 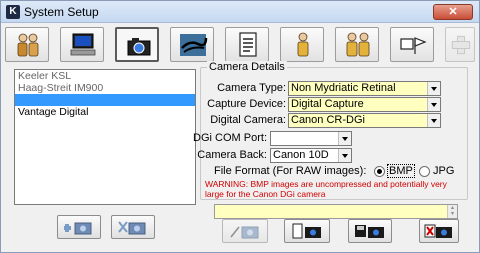 What do you see at coordinates (327, 104) in the screenshot?
I see `capture-device-value: Digital Capture` at bounding box center [327, 104].